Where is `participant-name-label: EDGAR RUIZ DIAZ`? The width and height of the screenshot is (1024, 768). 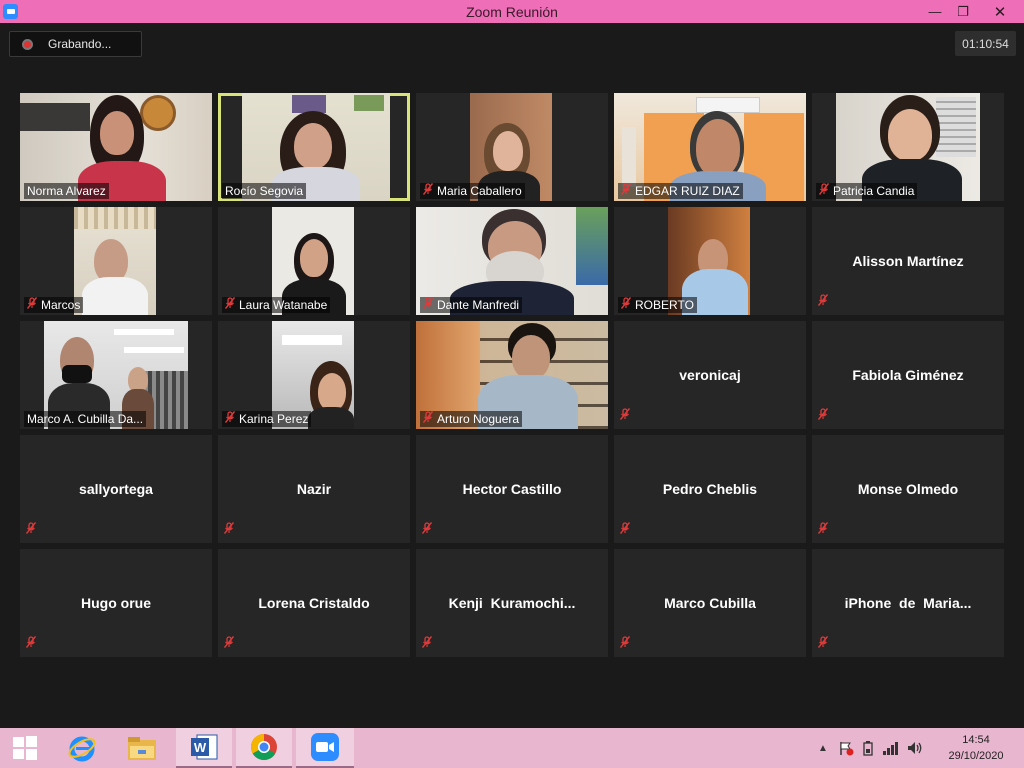
participant-name-label: EDGAR RUIZ DIAZ is located at coordinates (680, 191).